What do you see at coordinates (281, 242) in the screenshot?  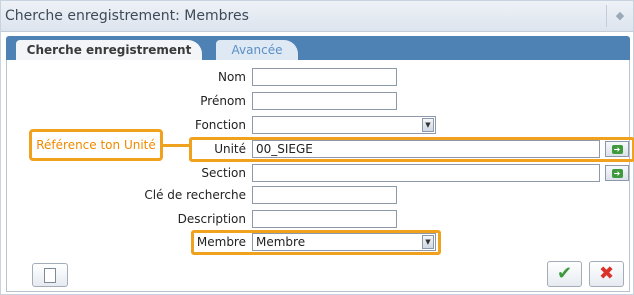 I see `membre-value: Membre` at bounding box center [281, 242].